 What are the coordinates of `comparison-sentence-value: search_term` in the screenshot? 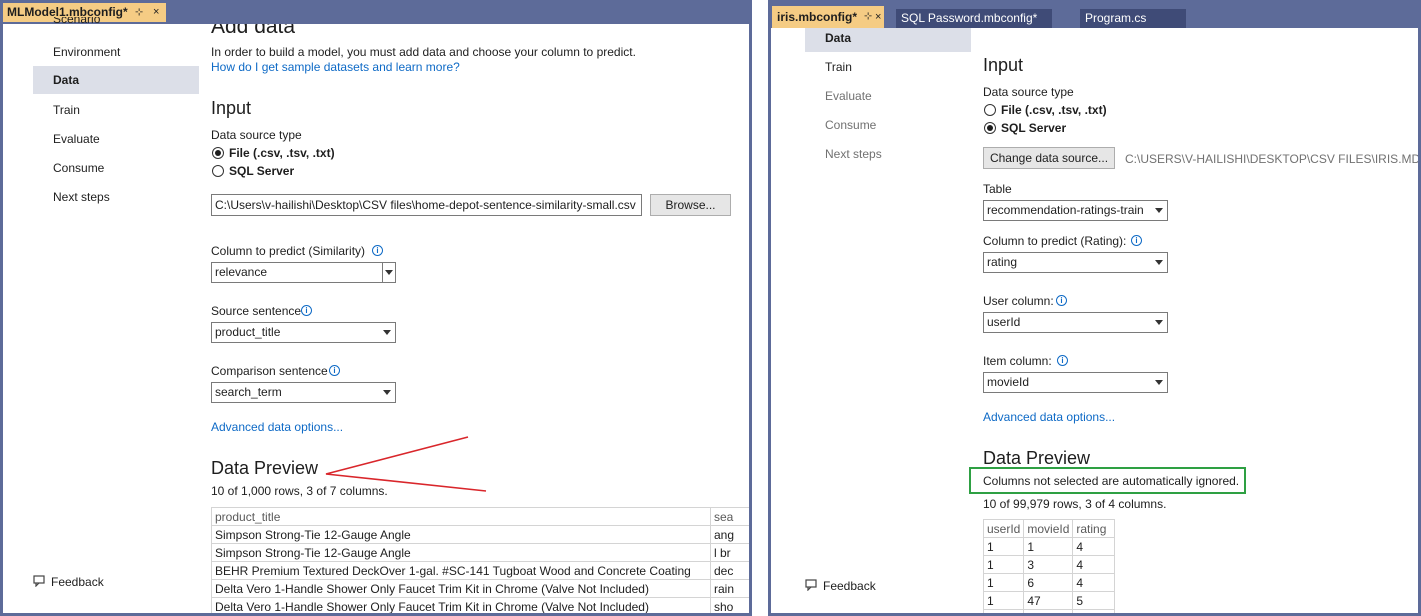 It's located at (248, 392).